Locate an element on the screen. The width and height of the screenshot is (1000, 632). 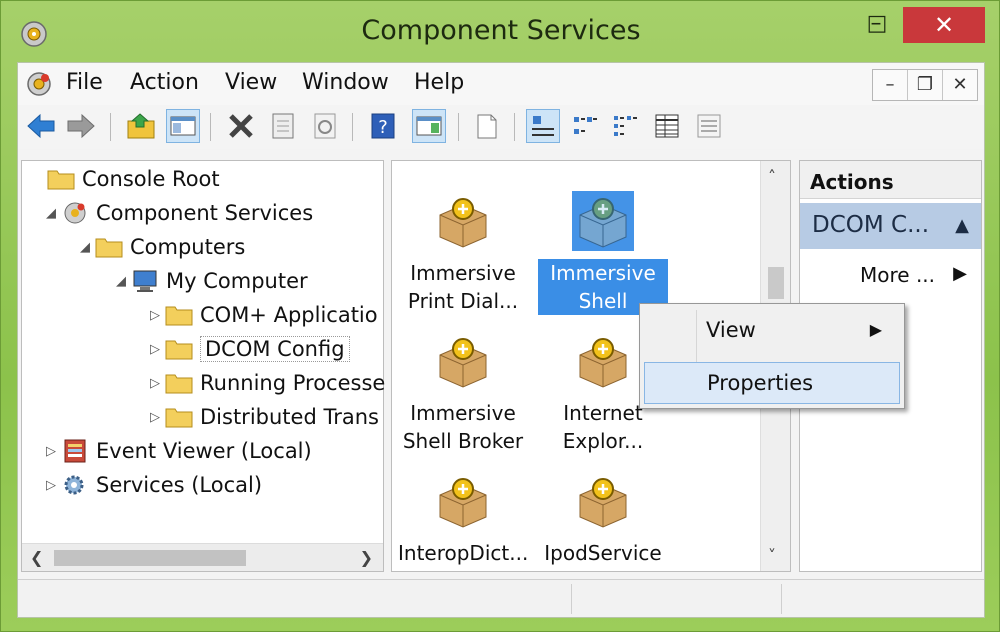
tree-item-com-applications: ▷ COM+ Applicatio is located at coordinates (262, 315).